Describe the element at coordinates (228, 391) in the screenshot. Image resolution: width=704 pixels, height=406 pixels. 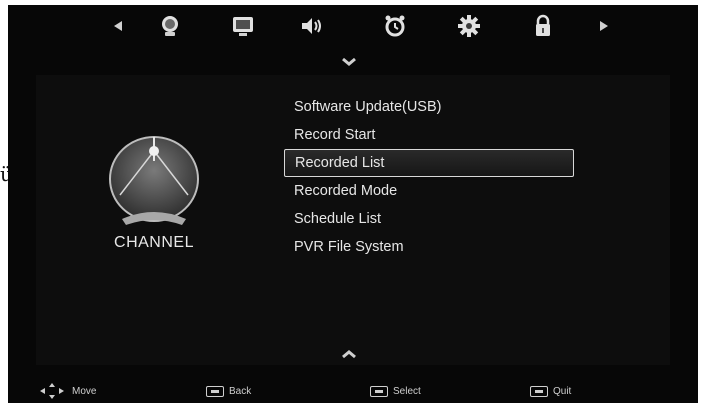
I see `back-hint: Back` at that location.